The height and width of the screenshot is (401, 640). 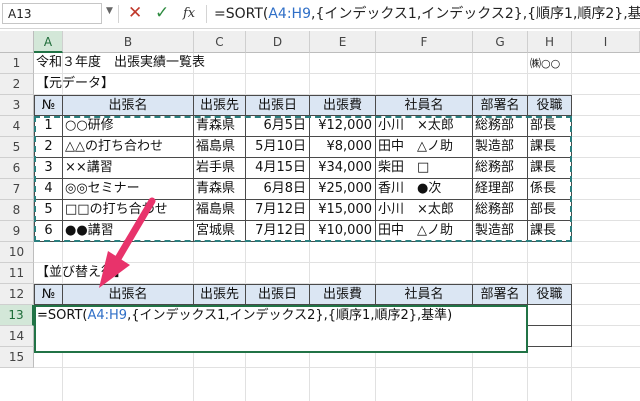 I want to click on source-record-cell: 2, so click(x=48, y=147).